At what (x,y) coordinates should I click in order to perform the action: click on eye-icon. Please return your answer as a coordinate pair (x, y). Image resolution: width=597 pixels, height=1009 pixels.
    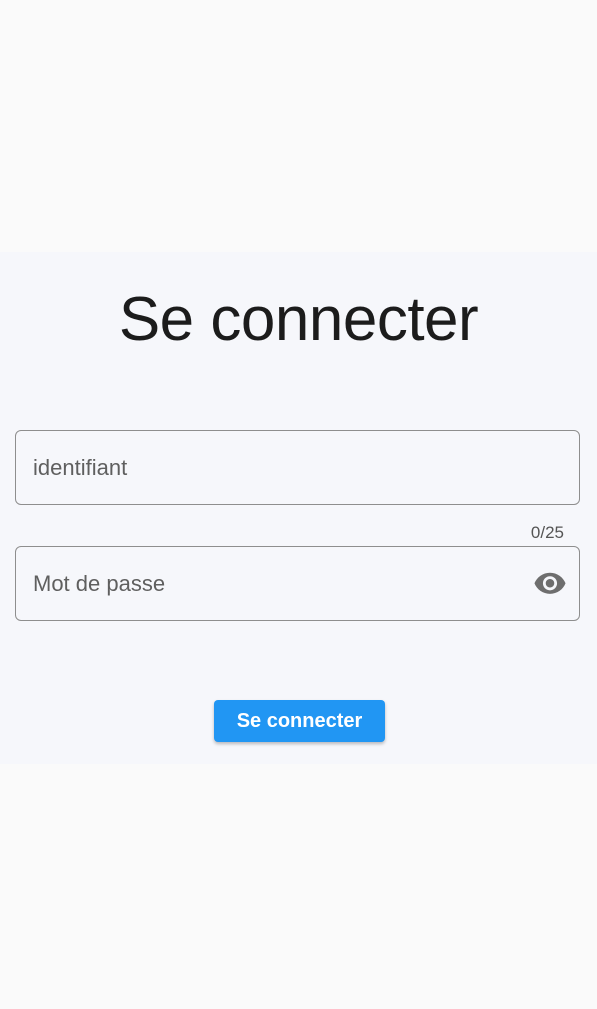
    Looking at the image, I should click on (550, 584).